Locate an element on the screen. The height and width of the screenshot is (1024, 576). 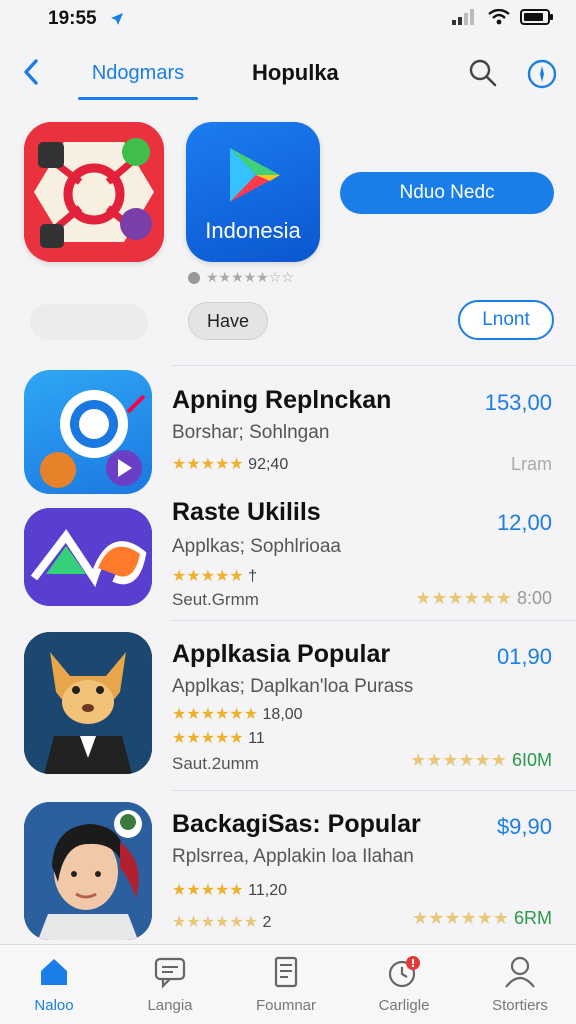
tab-bar: Naloo Langia Foumnar Carligle Stortiers is located at coordinates (288, 984).